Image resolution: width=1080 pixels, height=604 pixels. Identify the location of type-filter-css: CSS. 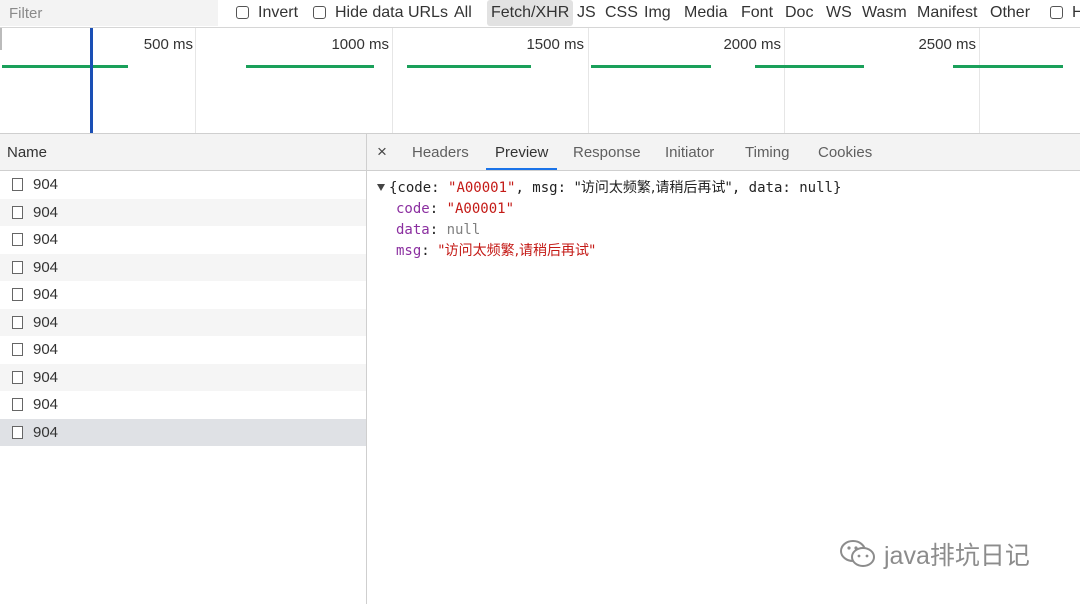
(621, 13).